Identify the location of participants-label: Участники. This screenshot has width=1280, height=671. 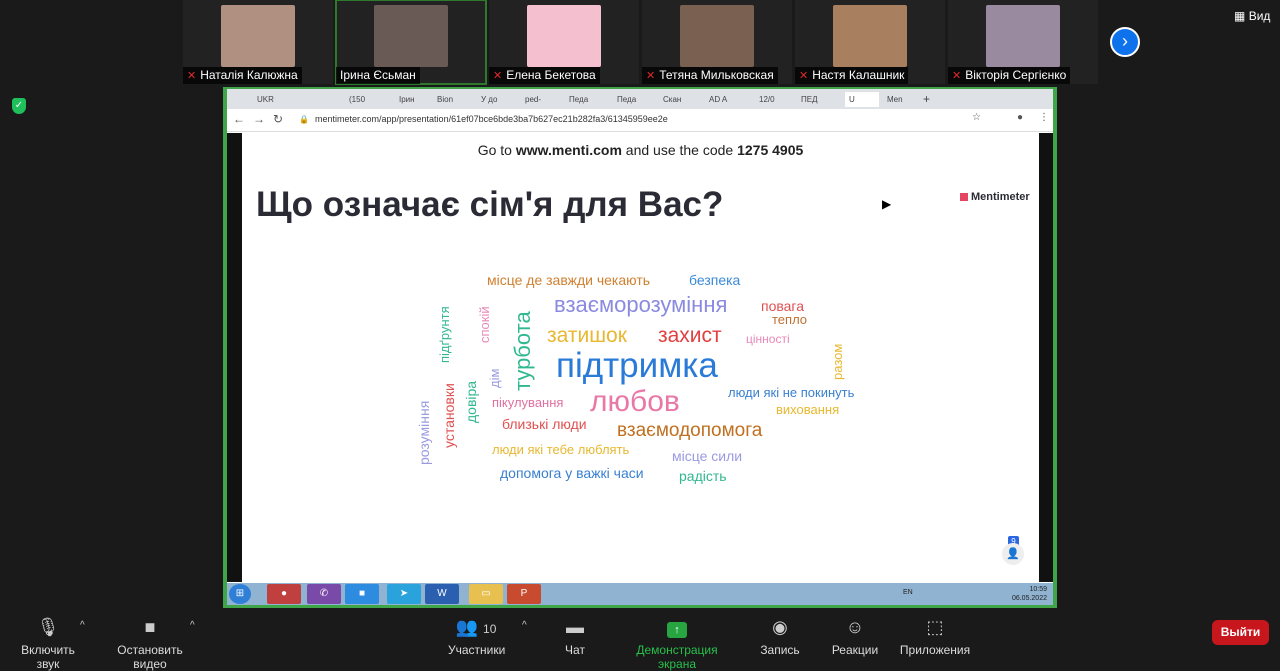
(477, 650).